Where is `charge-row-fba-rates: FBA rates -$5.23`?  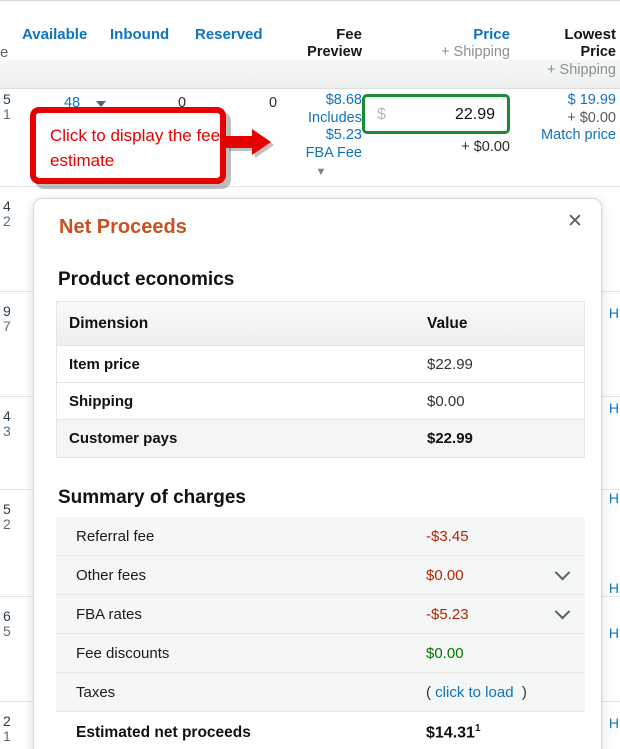
charge-row-fba-rates: FBA rates -$5.23 is located at coordinates (320, 614).